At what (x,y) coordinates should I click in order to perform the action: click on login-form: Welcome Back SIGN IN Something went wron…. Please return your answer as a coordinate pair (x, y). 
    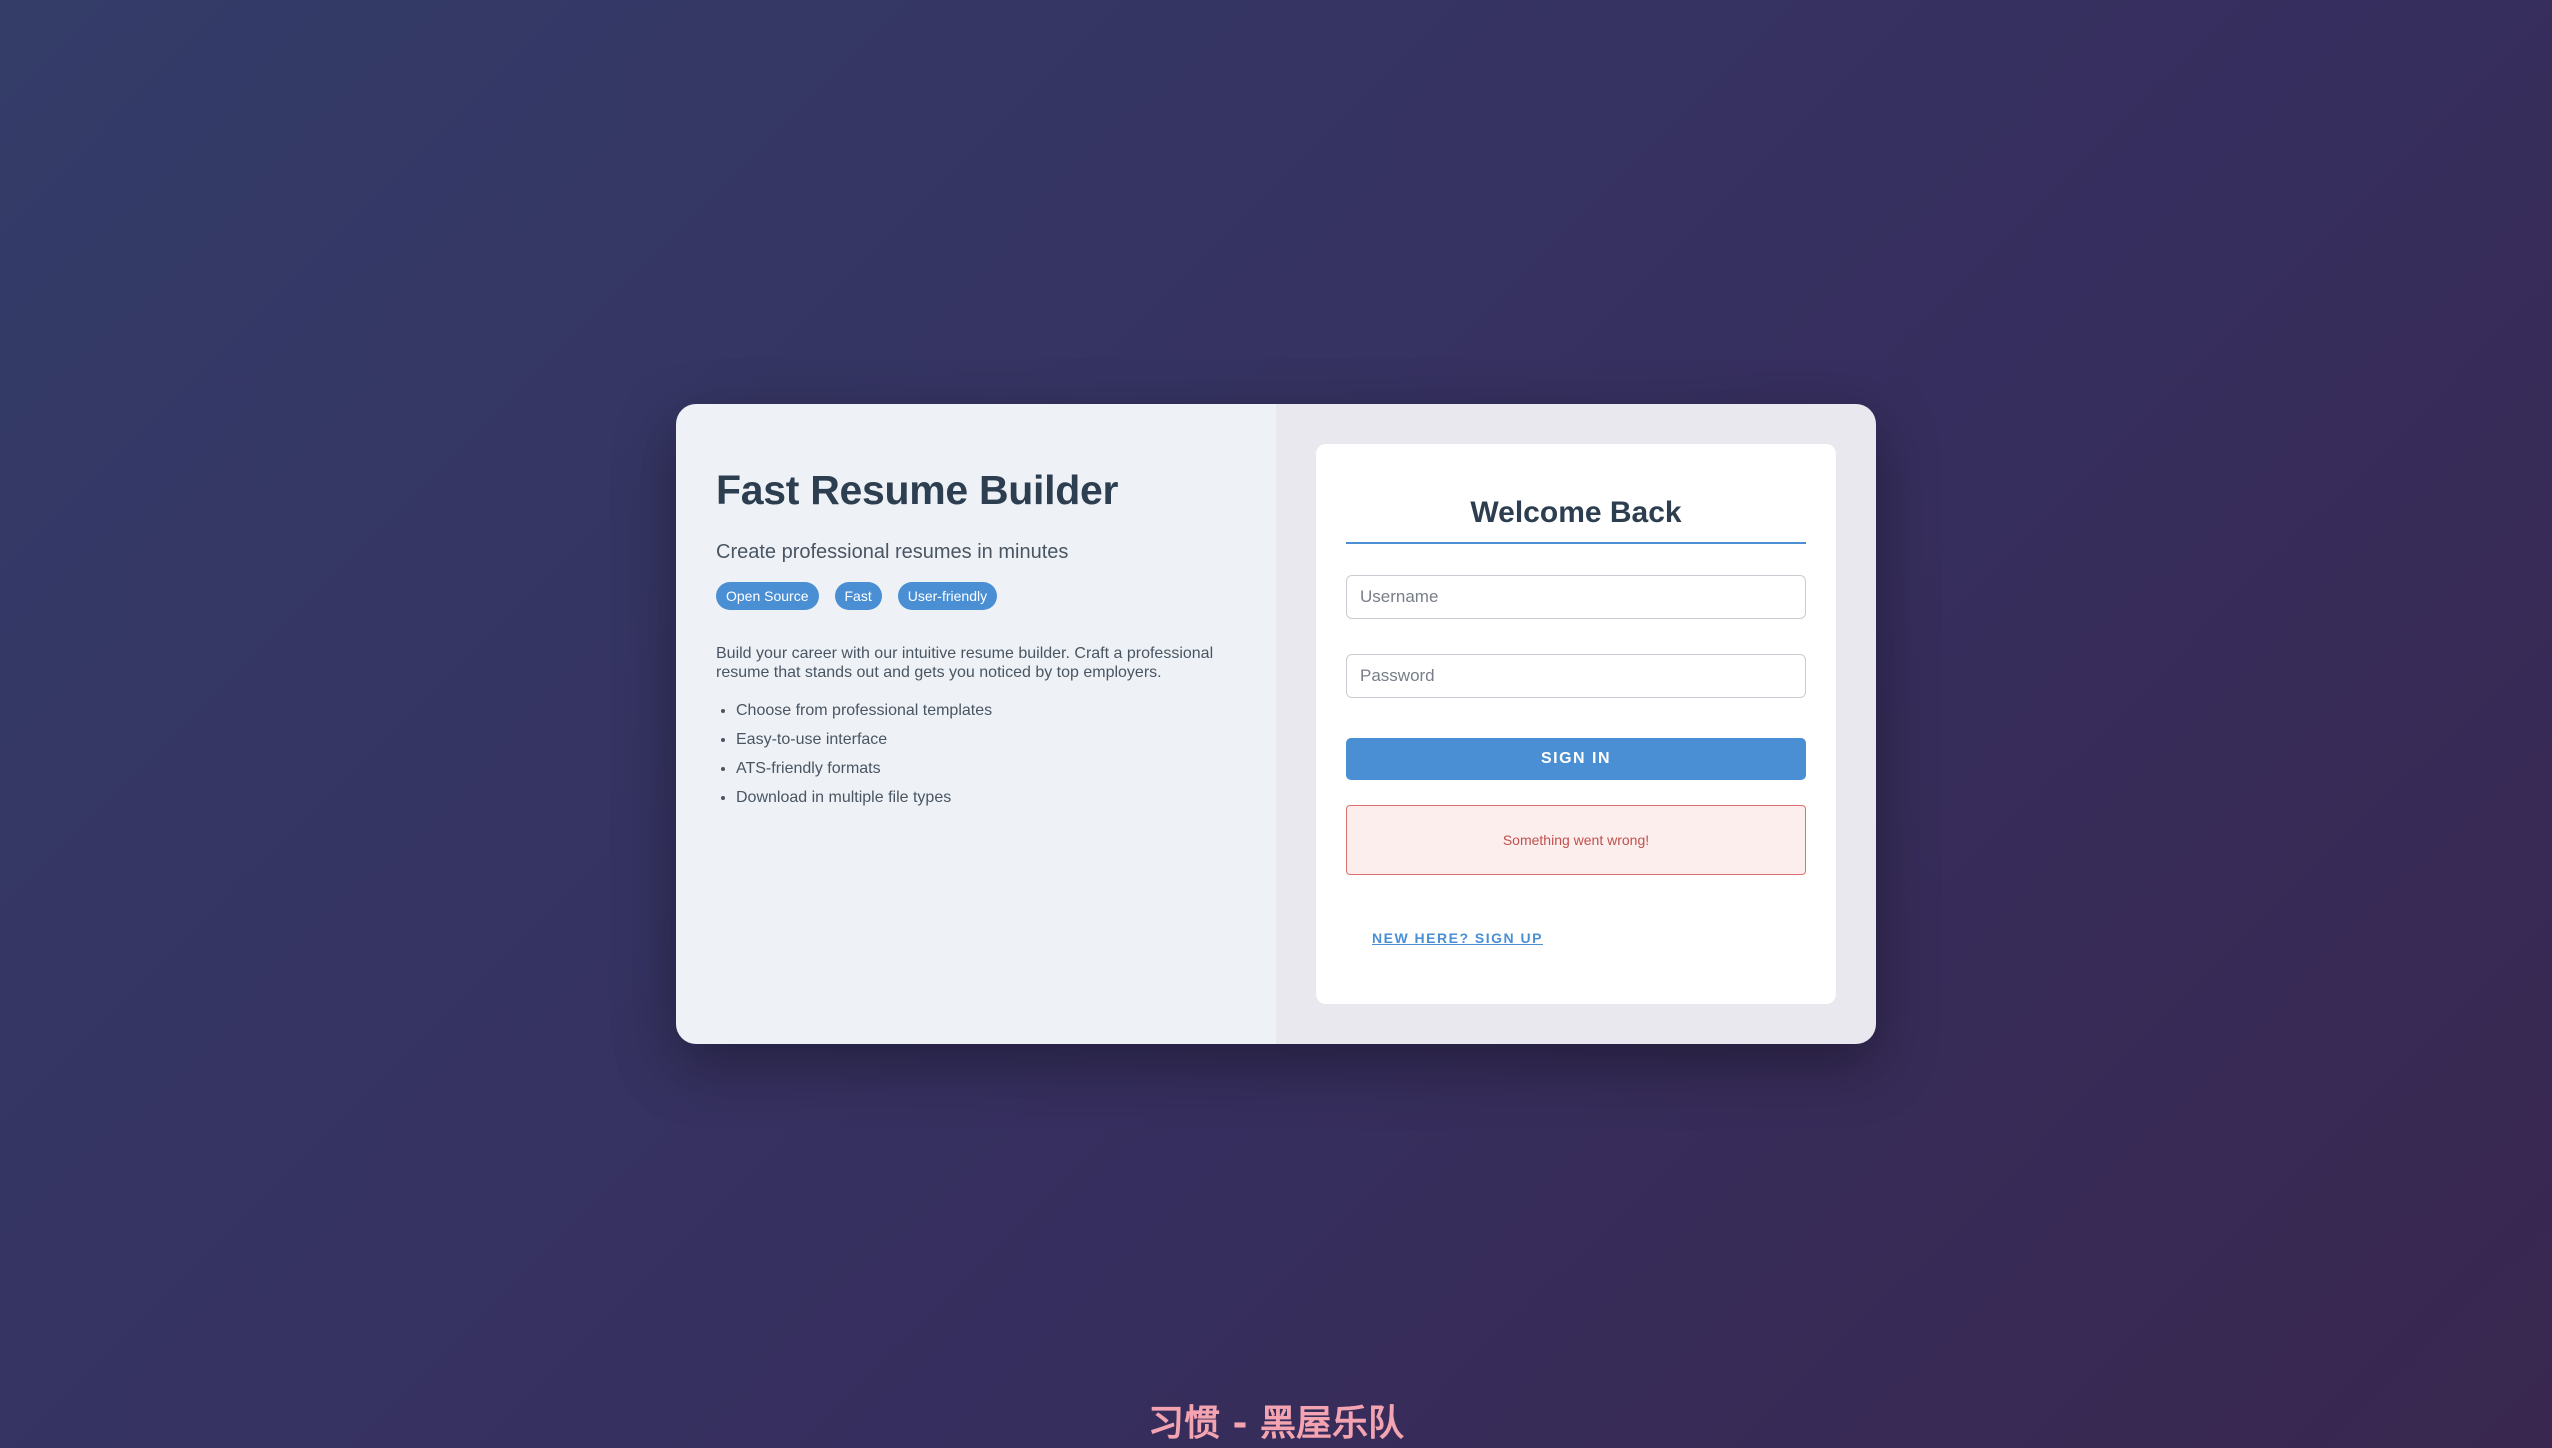
    Looking at the image, I should click on (1576, 724).